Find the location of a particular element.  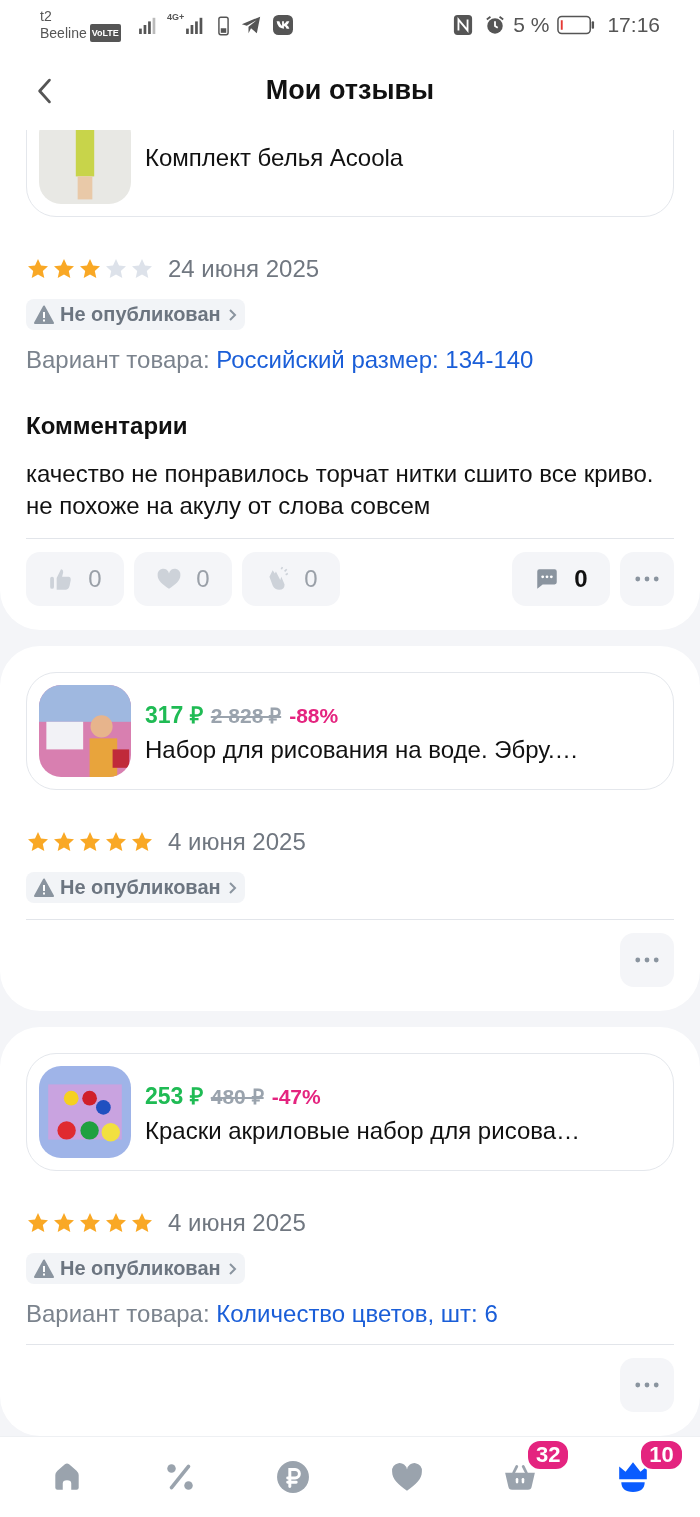

paper-plane-icon is located at coordinates (251, 25).